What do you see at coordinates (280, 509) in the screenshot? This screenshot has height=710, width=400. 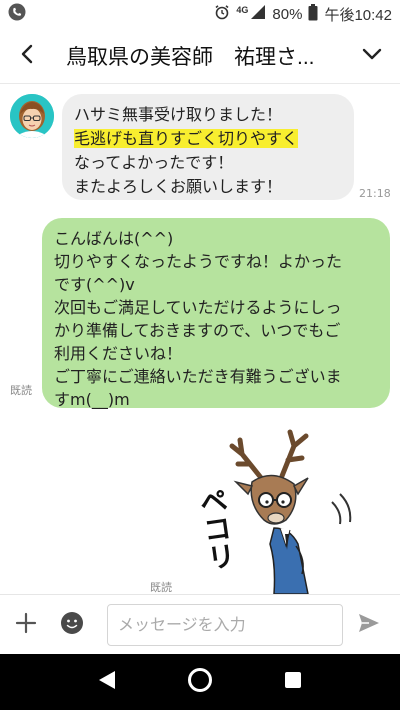 I see `deer-sticker: ペコリ` at bounding box center [280, 509].